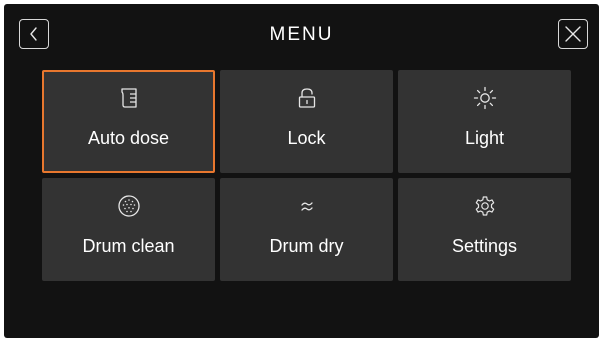 Image resolution: width=603 pixels, height=342 pixels. Describe the element at coordinates (484, 98) in the screenshot. I see `sun-icon` at that location.